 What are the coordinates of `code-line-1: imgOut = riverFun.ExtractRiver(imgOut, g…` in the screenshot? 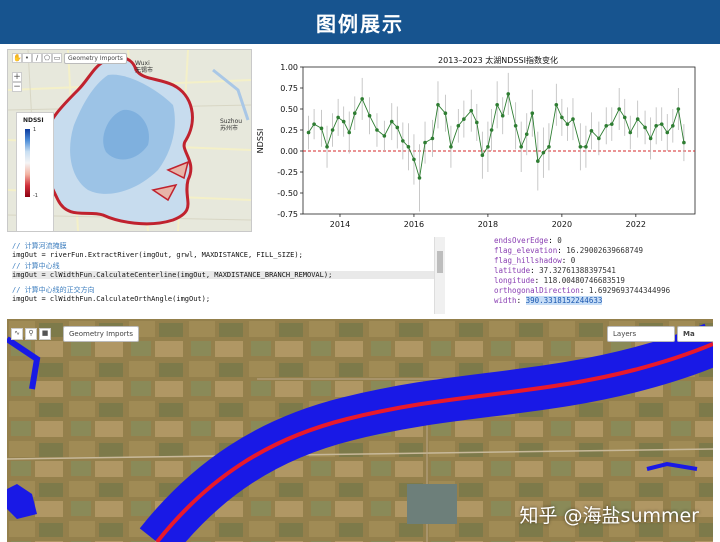 It's located at (157, 255).